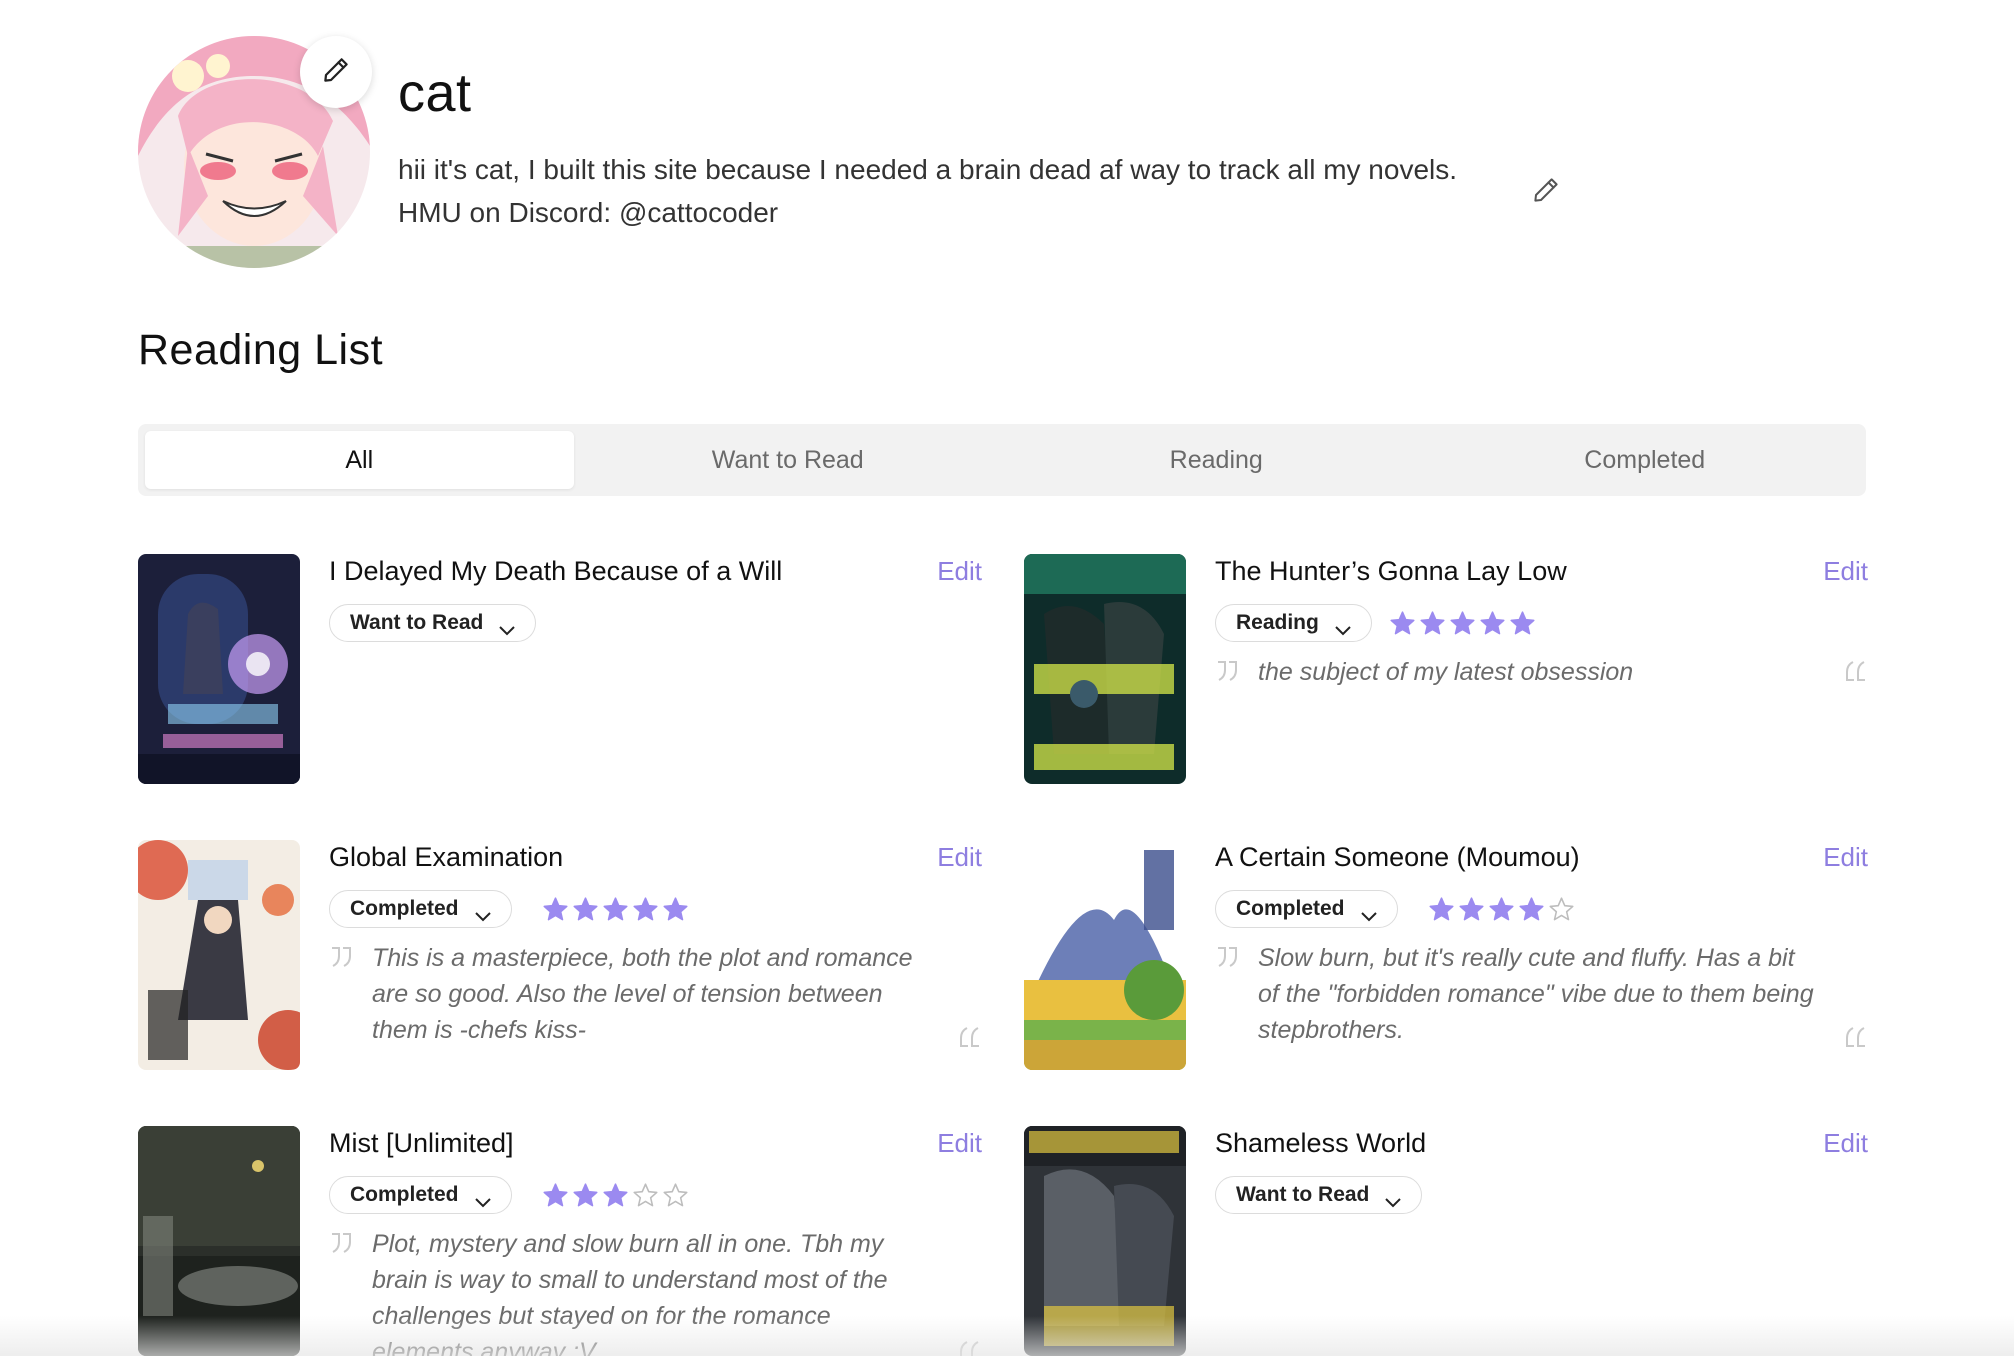 The width and height of the screenshot is (2014, 1356). What do you see at coordinates (1397, 857) in the screenshot?
I see `book-title: A Certain Someone (Moumou)` at bounding box center [1397, 857].